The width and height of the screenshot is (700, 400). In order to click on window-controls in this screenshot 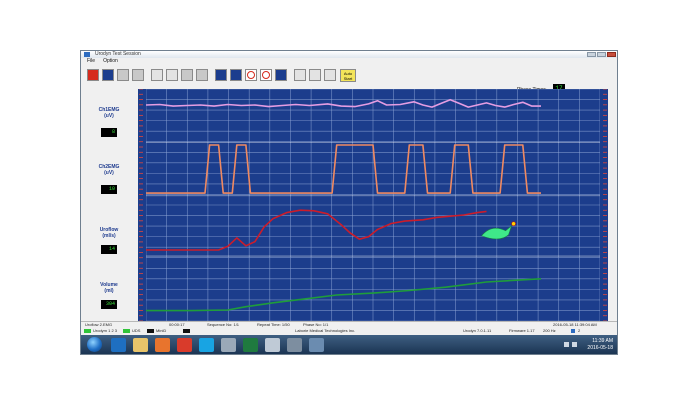, I will do `click(601, 54)`.